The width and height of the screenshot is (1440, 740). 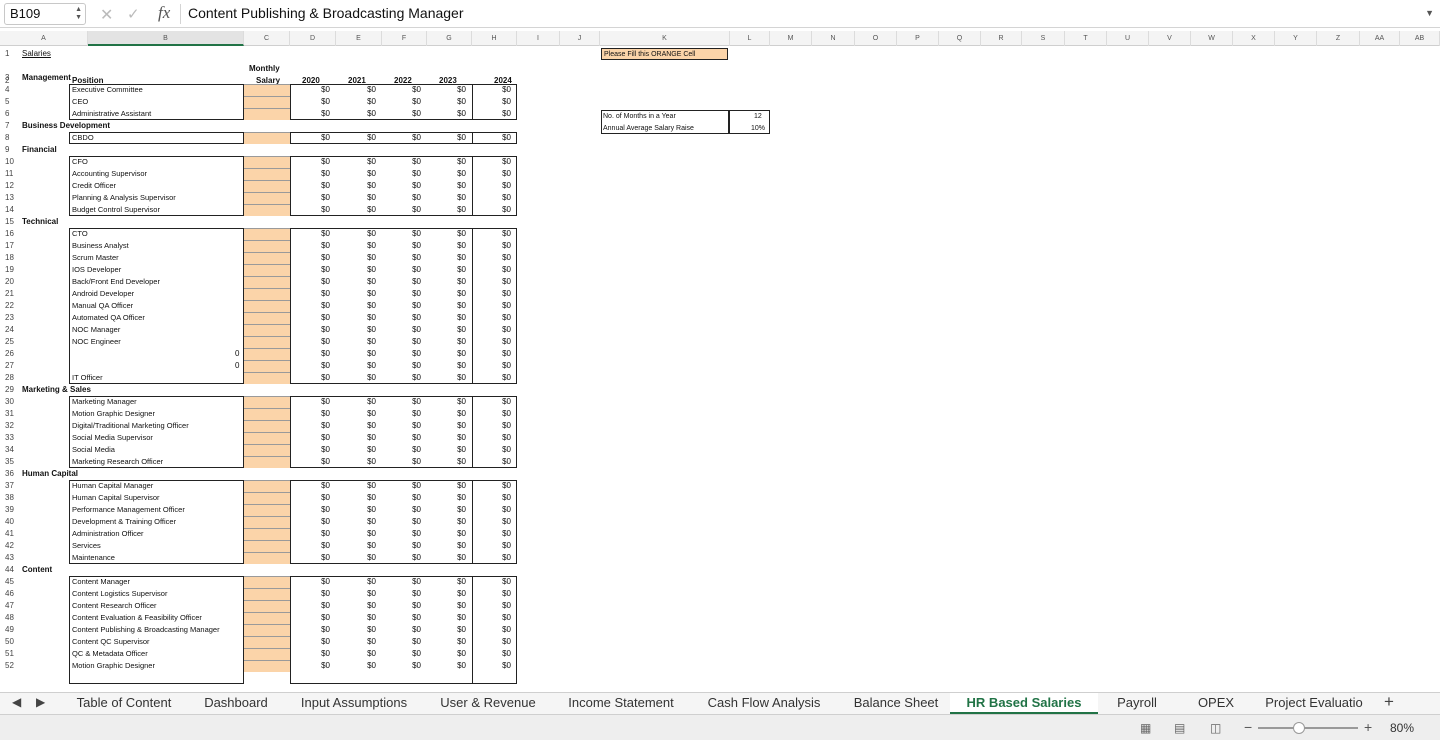 What do you see at coordinates (103, 294) in the screenshot?
I see `position-name: Android Developer` at bounding box center [103, 294].